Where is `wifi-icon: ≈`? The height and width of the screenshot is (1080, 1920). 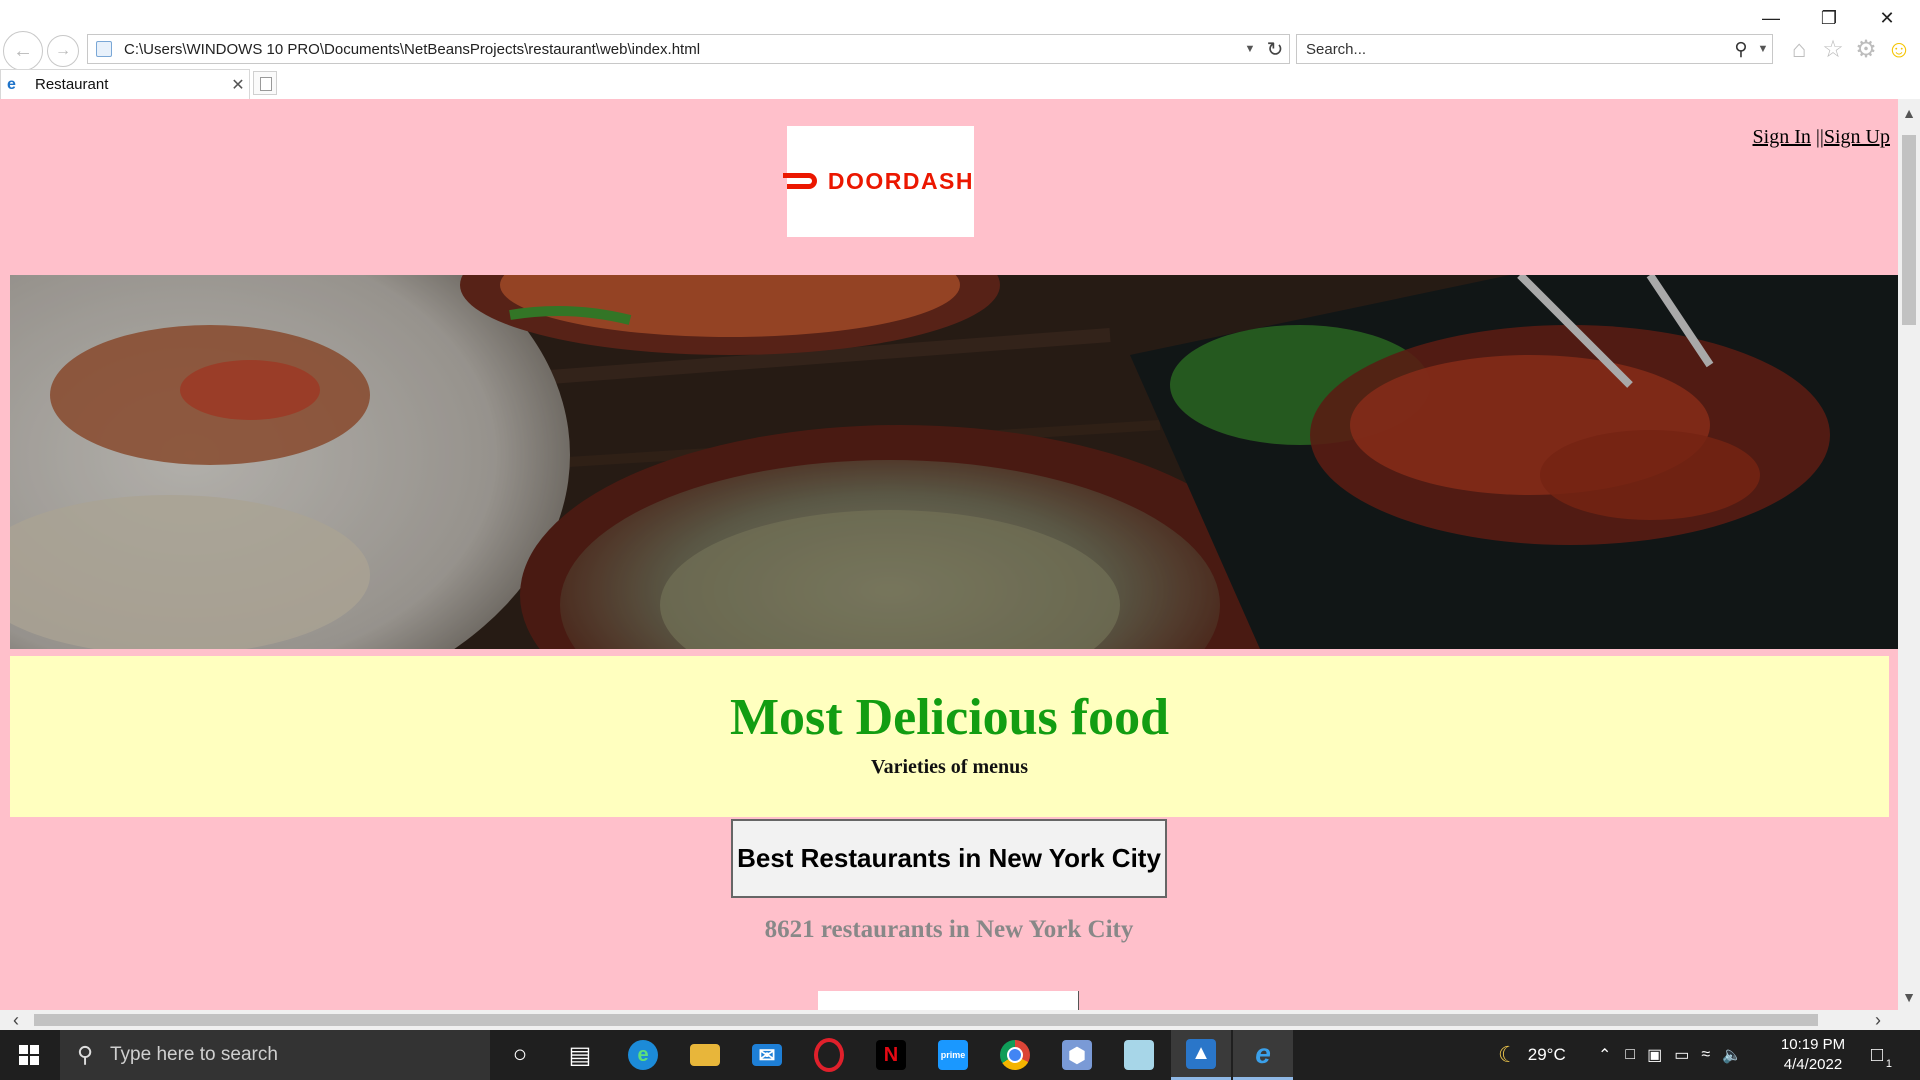 wifi-icon: ≈ is located at coordinates (1705, 1055).